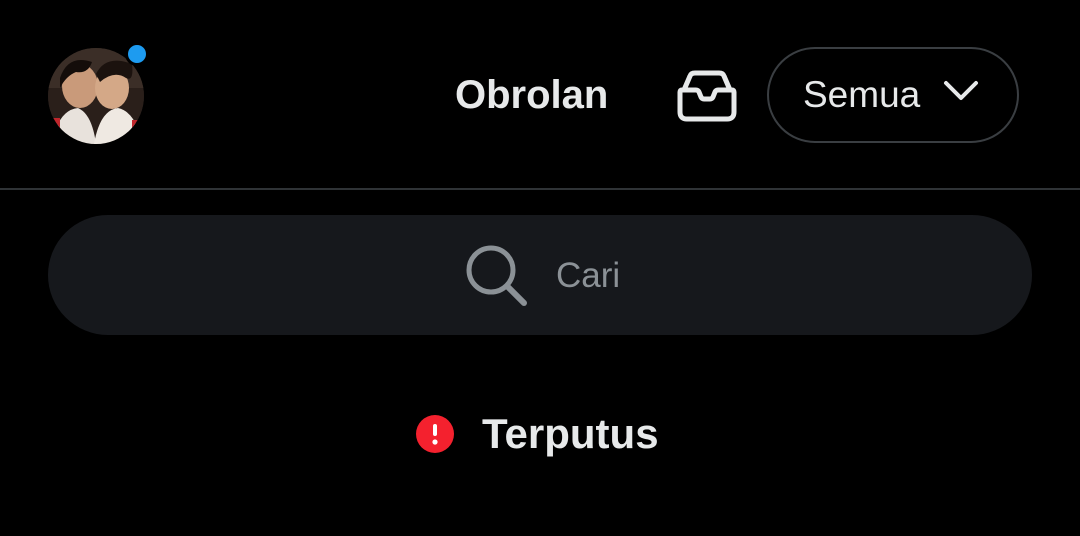  Describe the element at coordinates (570, 433) in the screenshot. I see `status-text: Terputus` at that location.